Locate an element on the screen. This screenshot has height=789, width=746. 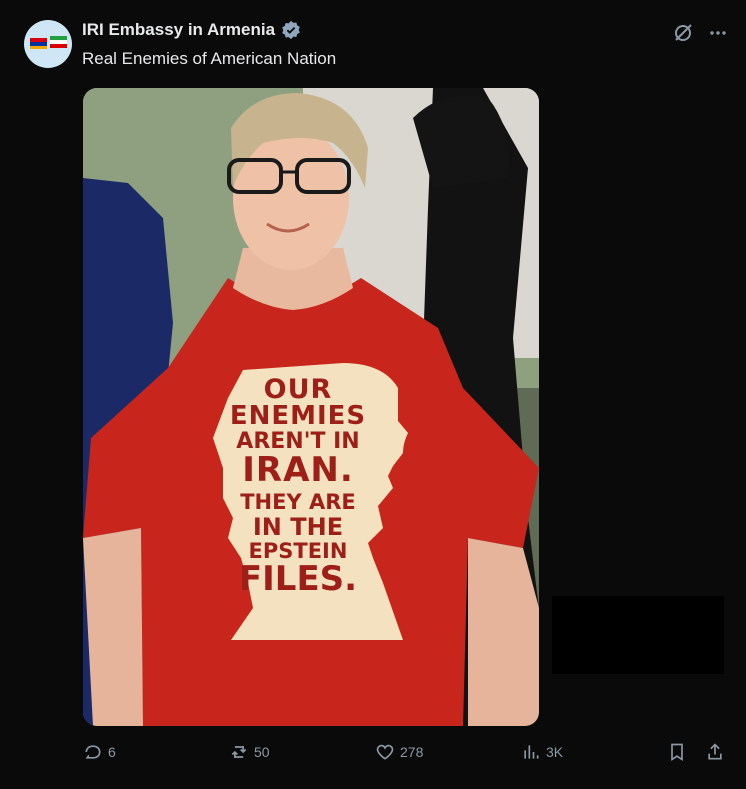
views-count: 3K is located at coordinates (555, 752).